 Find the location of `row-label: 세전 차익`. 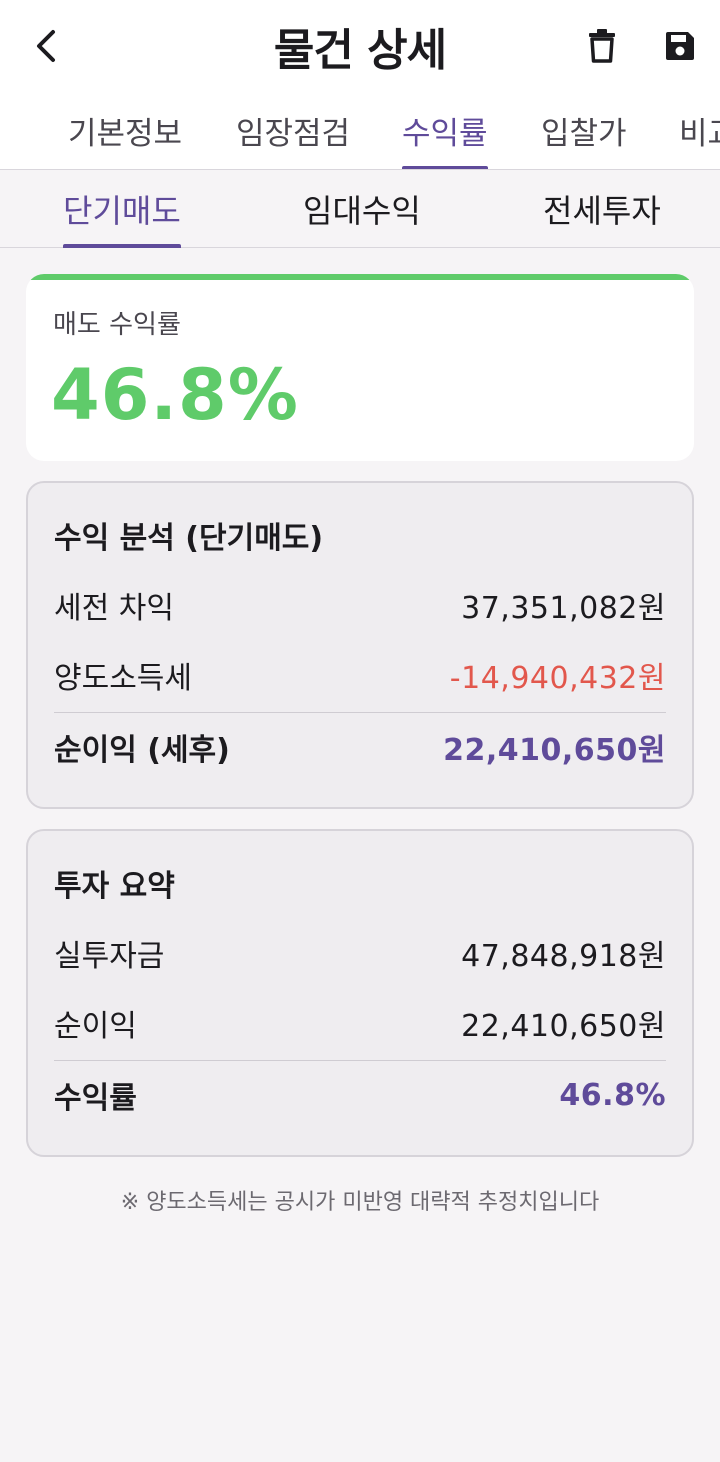

row-label: 세전 차익 is located at coordinates (114, 608).